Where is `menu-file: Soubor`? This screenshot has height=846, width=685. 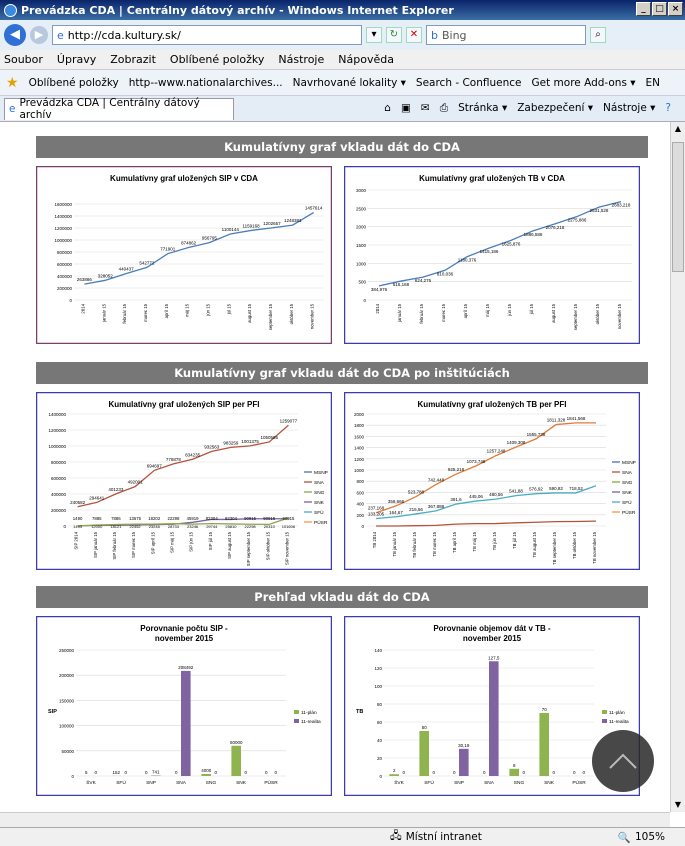 menu-file: Soubor is located at coordinates (23, 59).